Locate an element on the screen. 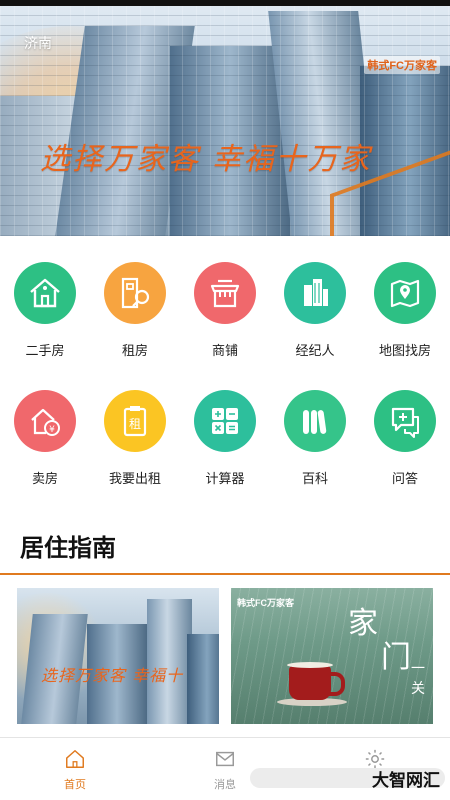 This screenshot has width=450, height=800. section-divider is located at coordinates (225, 574).